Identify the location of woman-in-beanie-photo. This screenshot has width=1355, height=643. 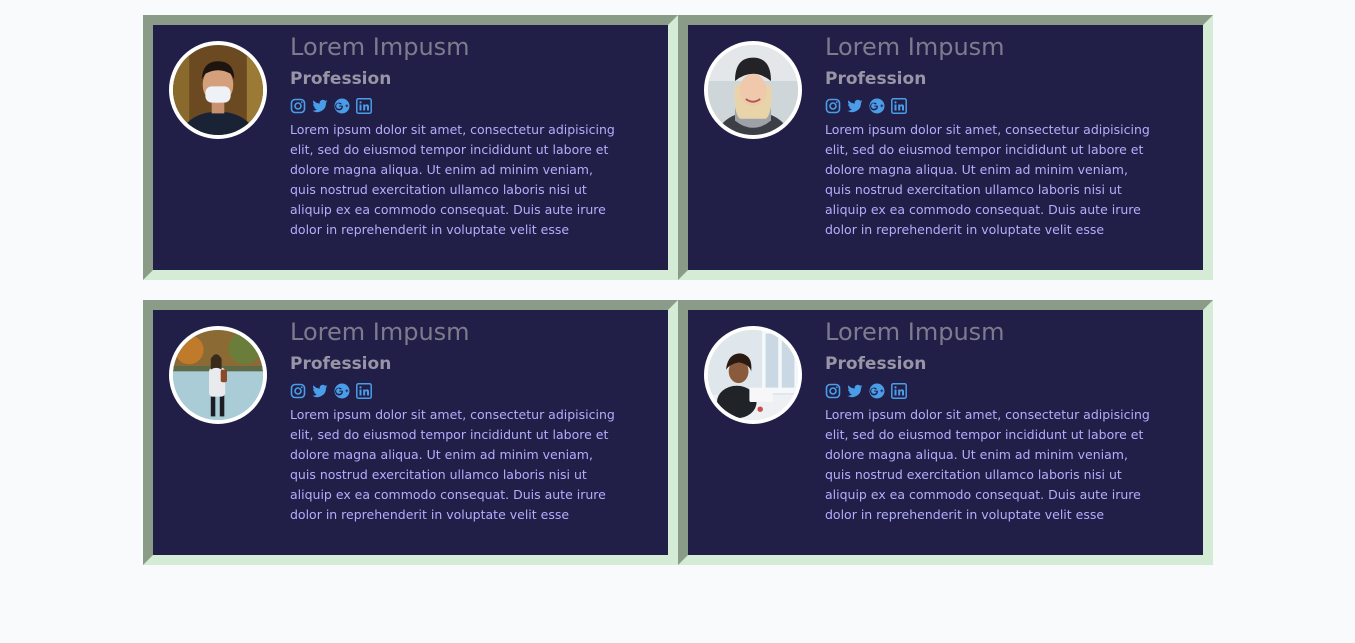
(753, 90).